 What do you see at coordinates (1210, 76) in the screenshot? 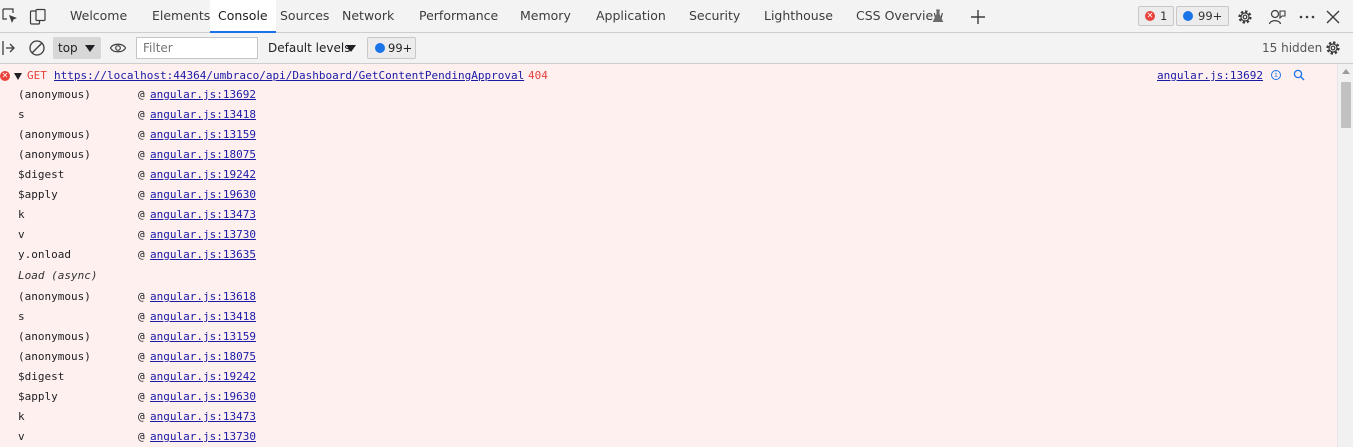
I see `source-link: angular.js:13692` at bounding box center [1210, 76].